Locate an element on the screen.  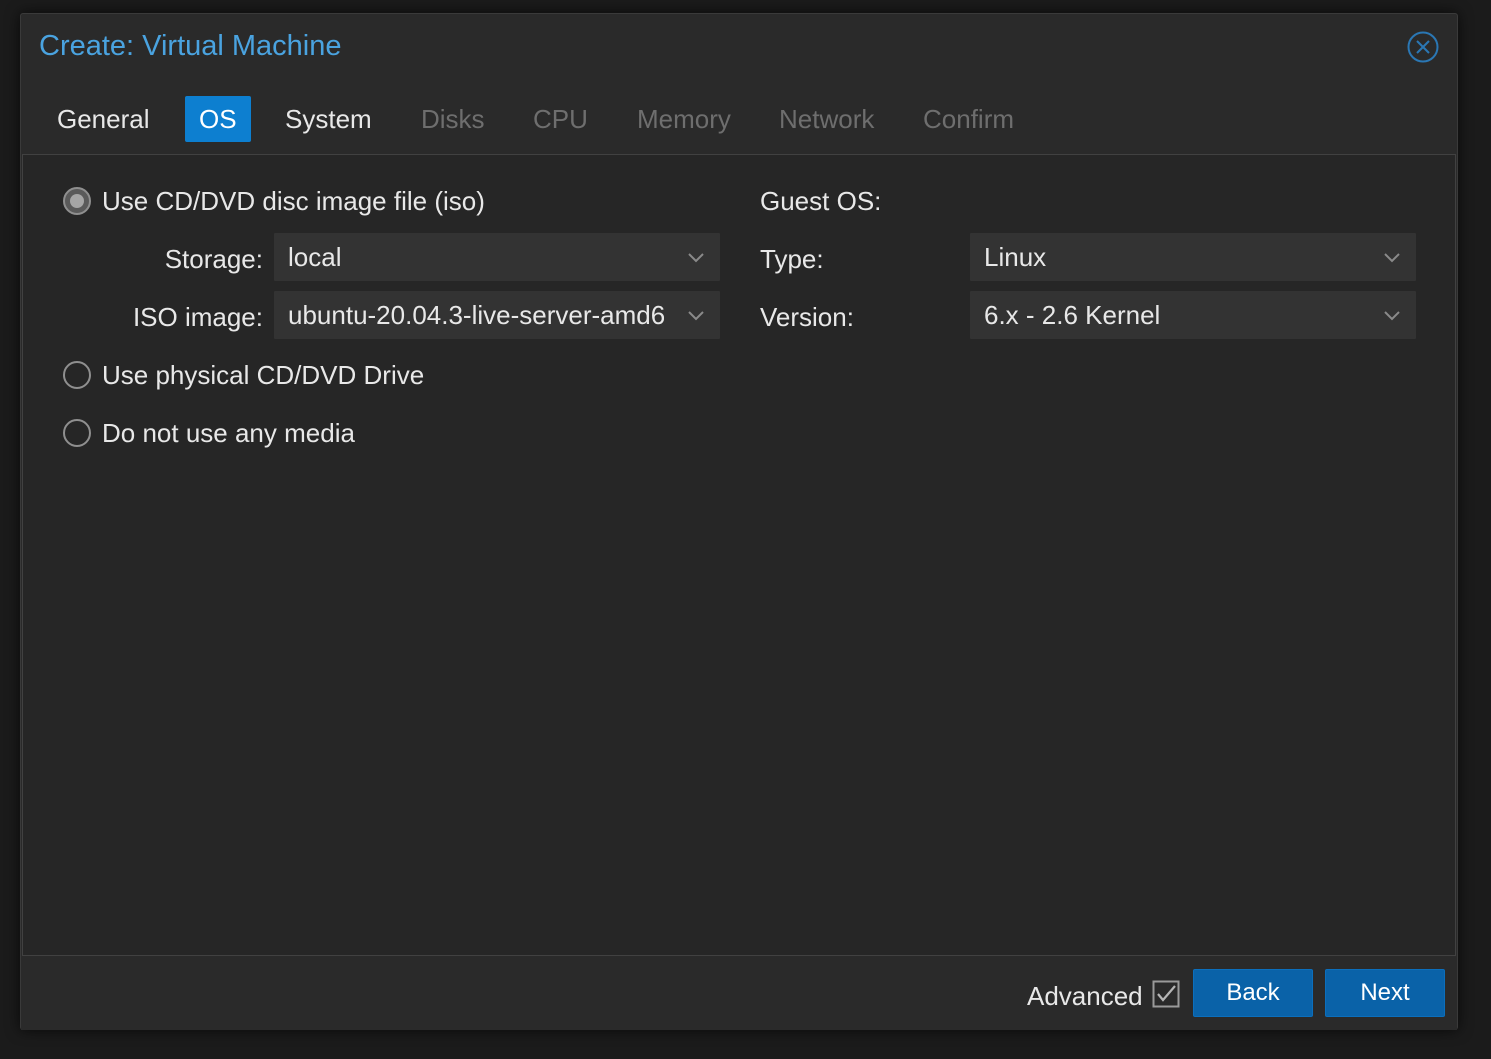
iso-image-value: ubuntu-20.04.3-live-server-amd6 is located at coordinates (476, 315).